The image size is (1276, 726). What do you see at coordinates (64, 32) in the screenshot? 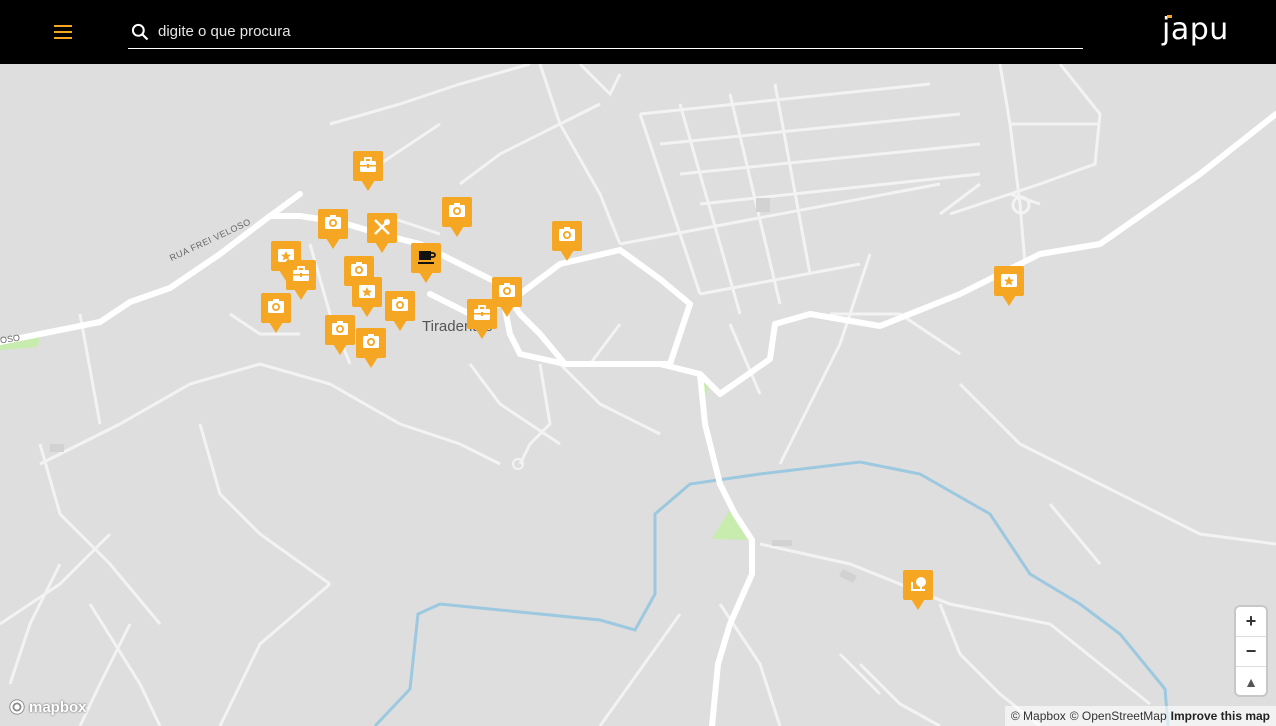
I see `menu-button` at bounding box center [64, 32].